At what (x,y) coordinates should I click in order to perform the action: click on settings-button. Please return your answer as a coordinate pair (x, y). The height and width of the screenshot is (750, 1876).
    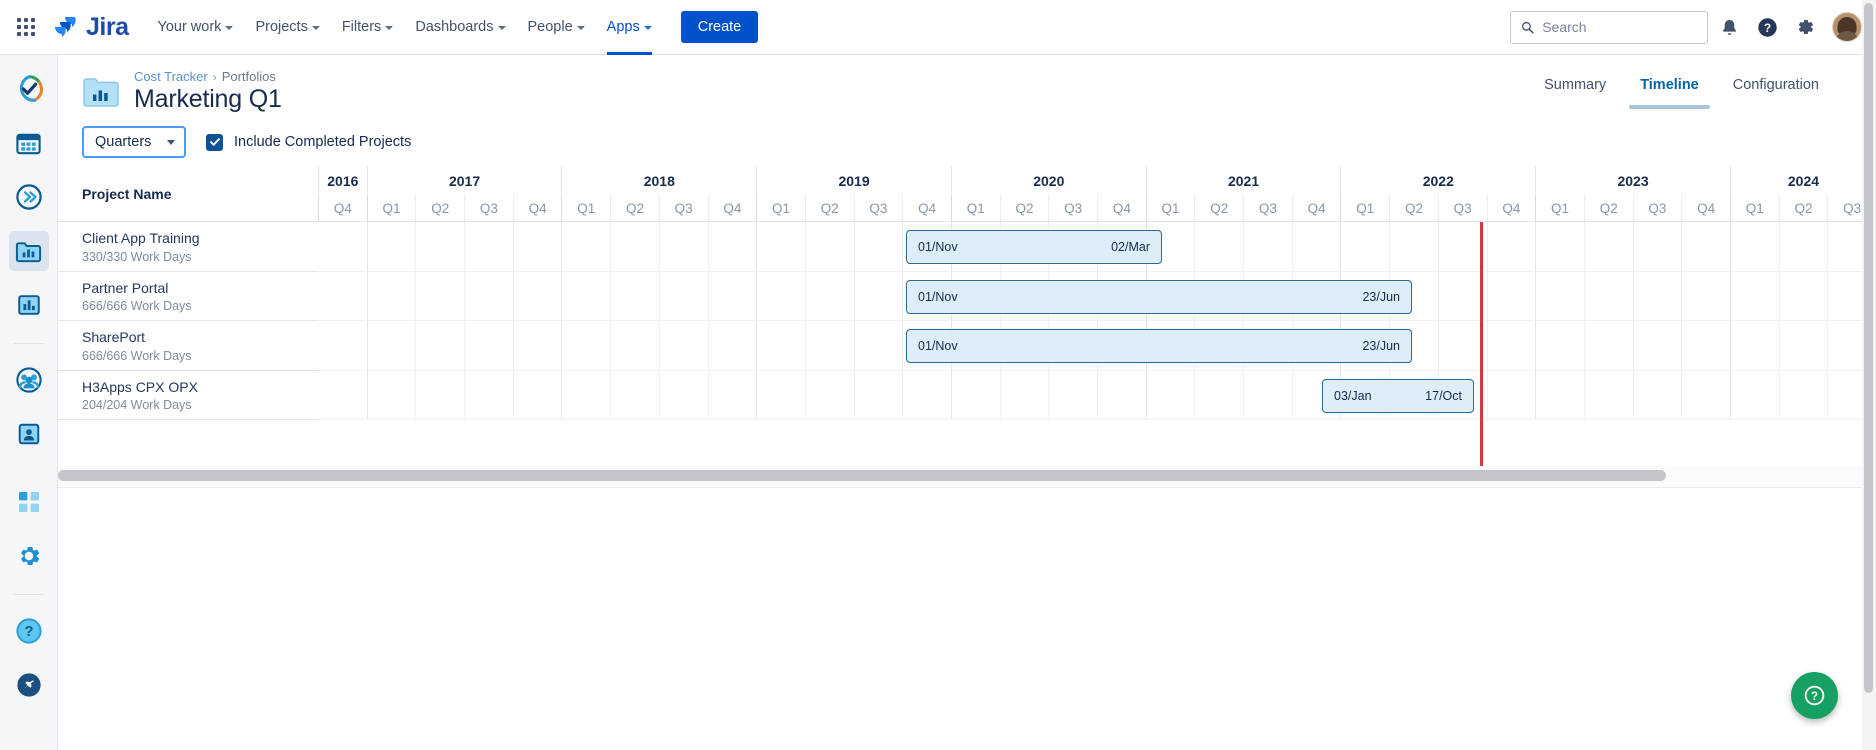
    Looking at the image, I should click on (1805, 27).